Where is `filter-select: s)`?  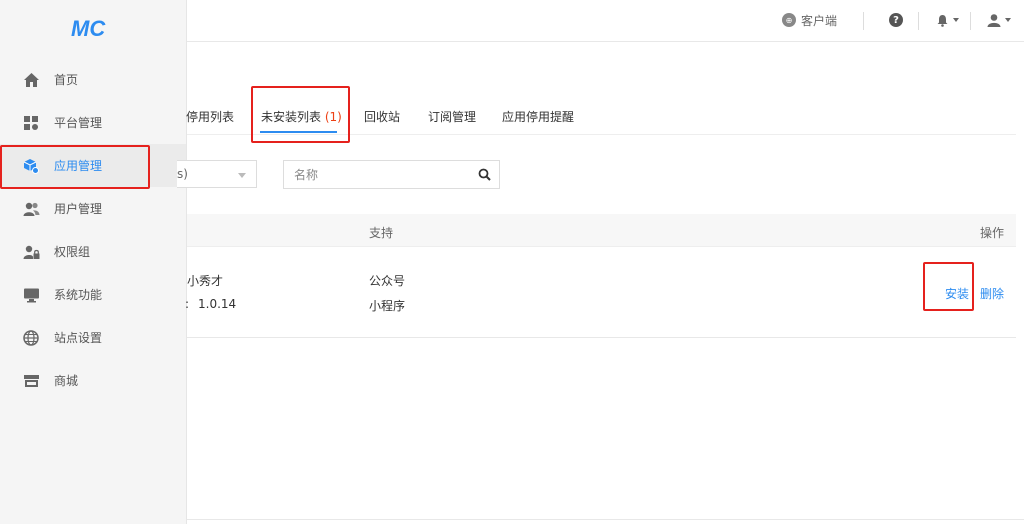 filter-select: s) is located at coordinates (217, 174).